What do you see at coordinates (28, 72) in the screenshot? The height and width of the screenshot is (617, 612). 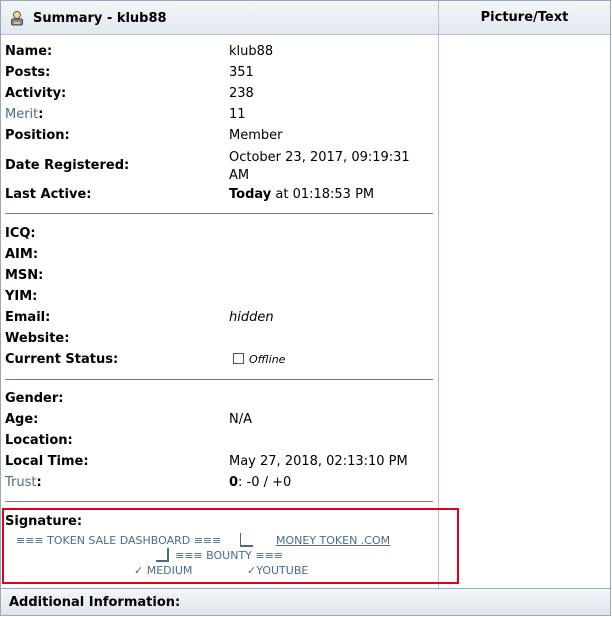 I see `posts-label: Posts:` at bounding box center [28, 72].